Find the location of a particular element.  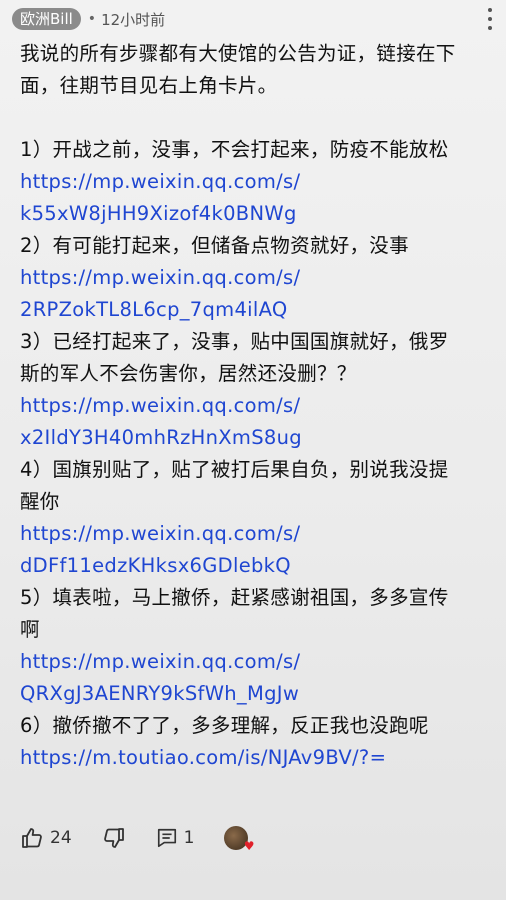

creator-heart: ♥ is located at coordinates (239, 839).